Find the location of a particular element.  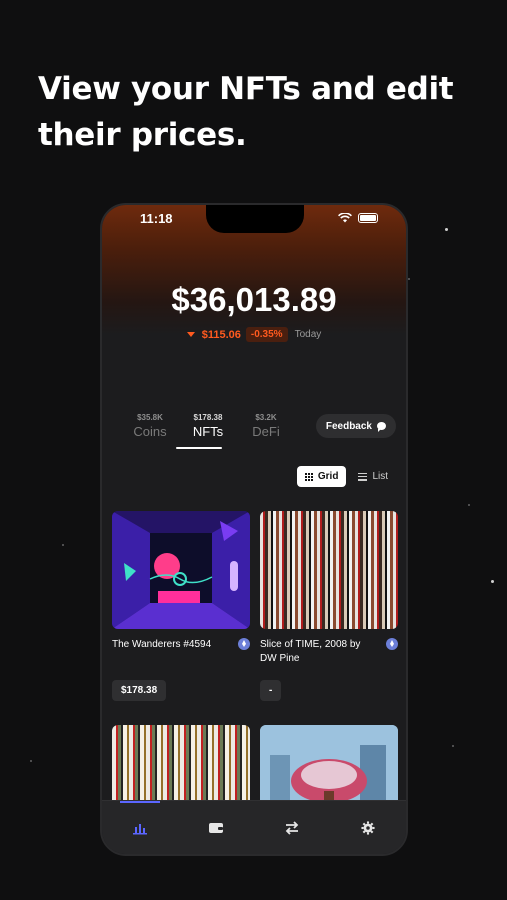

change-amount: $115.06 is located at coordinates (221, 334).